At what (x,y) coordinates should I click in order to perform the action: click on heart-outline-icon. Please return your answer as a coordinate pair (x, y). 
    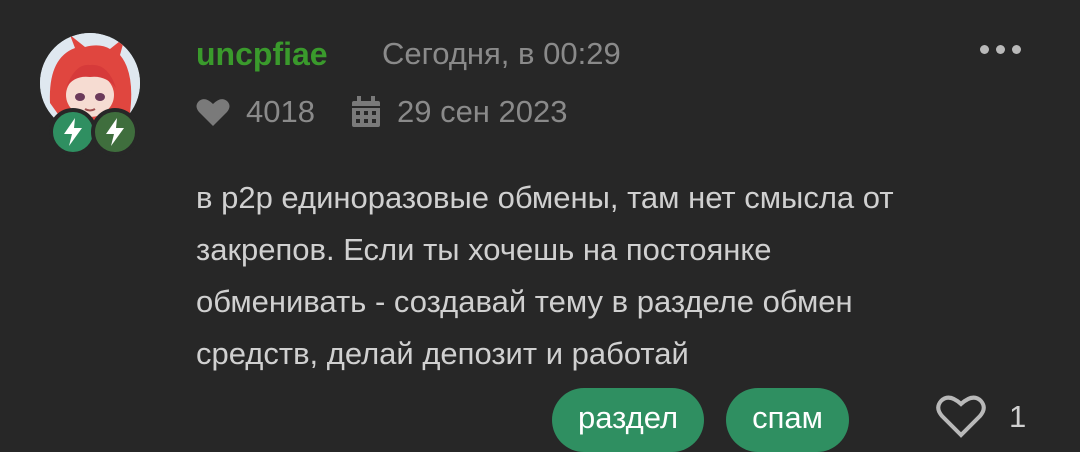
    Looking at the image, I should click on (961, 416).